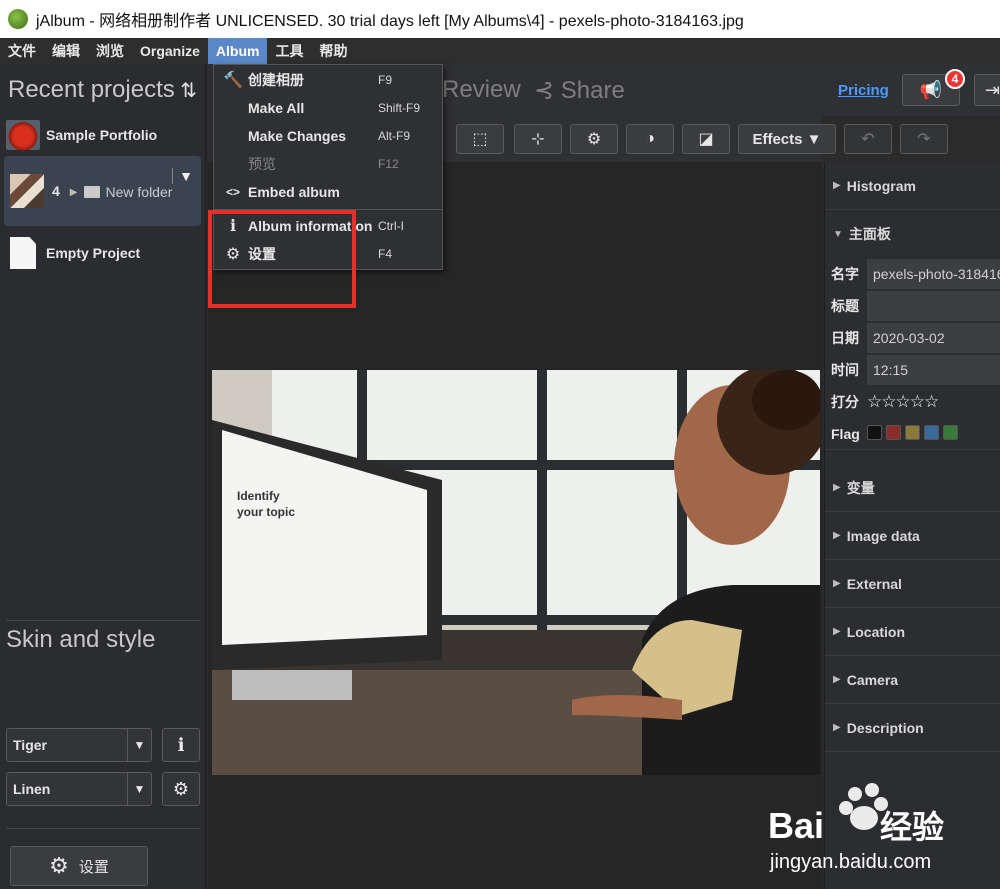  What do you see at coordinates (66, 51) in the screenshot?
I see `menu-edit: 编辑` at bounding box center [66, 51].